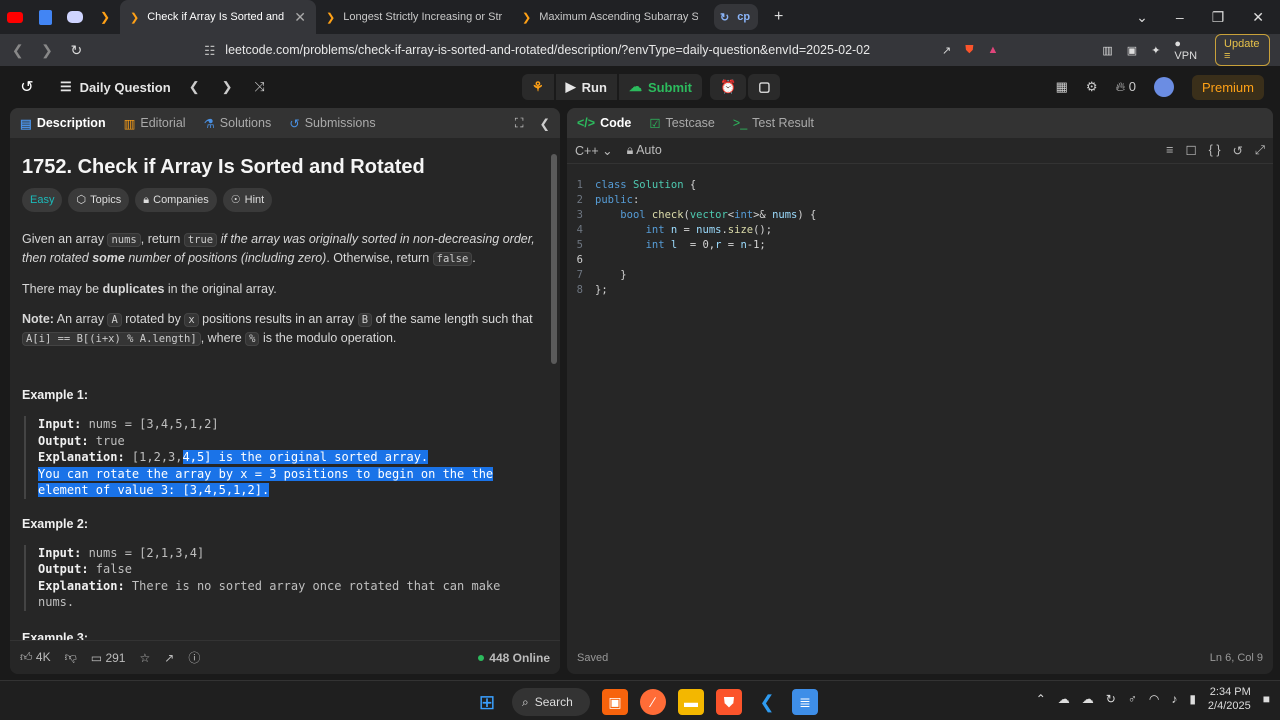 The height and width of the screenshot is (720, 1280). What do you see at coordinates (26, 123) in the screenshot?
I see `description-icon: ▤` at bounding box center [26, 123].